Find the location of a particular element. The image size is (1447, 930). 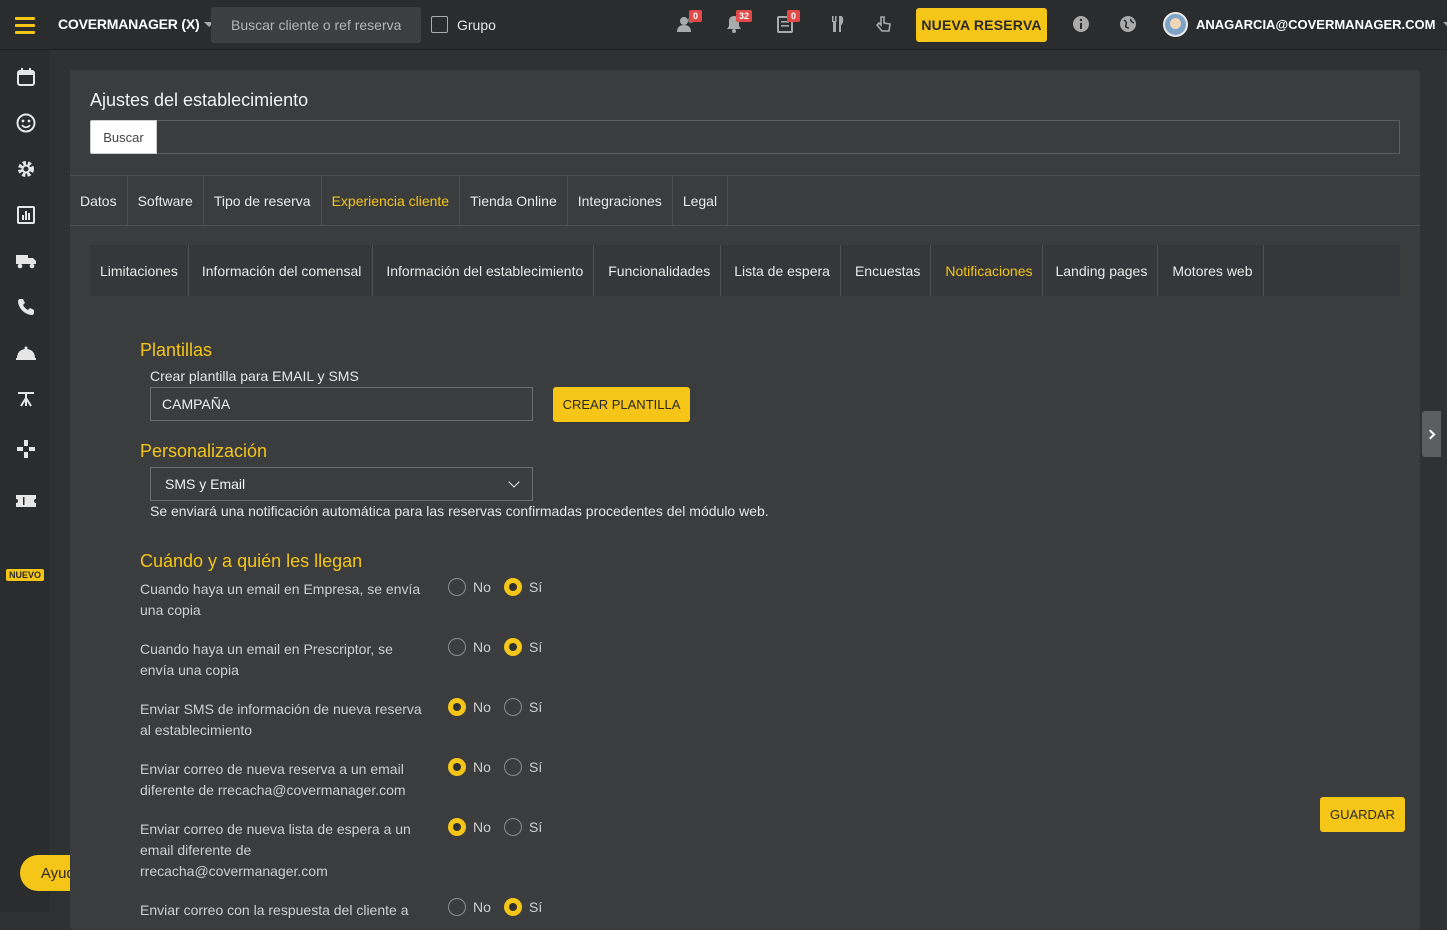

personalizacion-title: Personalización is located at coordinates (204, 451).